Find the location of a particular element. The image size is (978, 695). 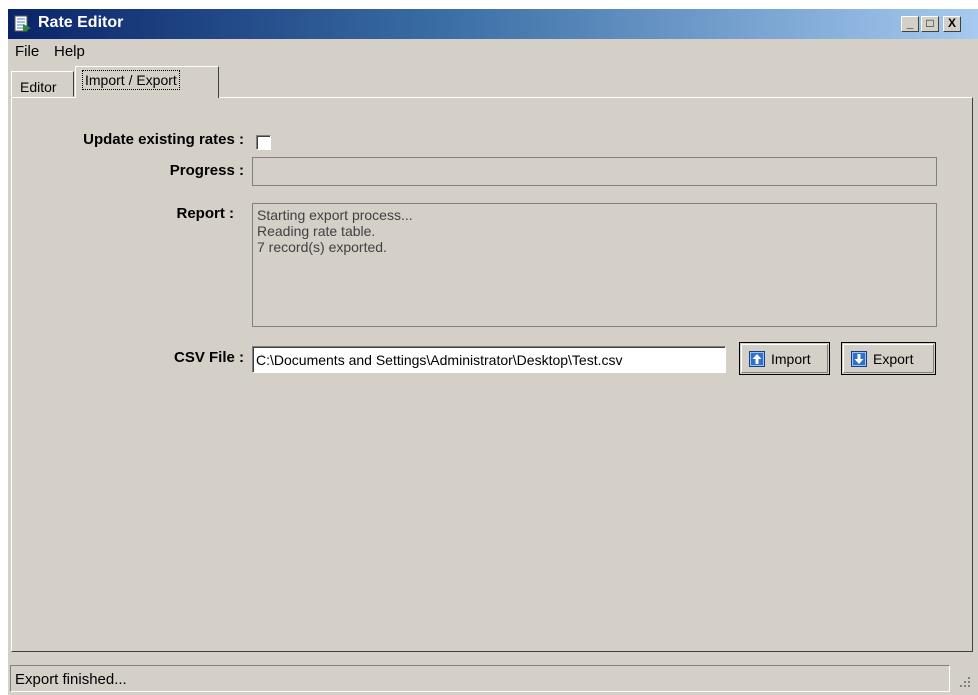

tab-import-export: Import / Export is located at coordinates (147, 82).